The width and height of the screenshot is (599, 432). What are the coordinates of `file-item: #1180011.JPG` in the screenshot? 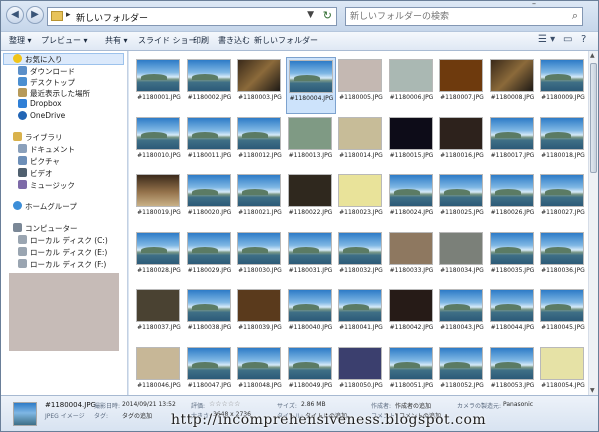 It's located at (210, 143).